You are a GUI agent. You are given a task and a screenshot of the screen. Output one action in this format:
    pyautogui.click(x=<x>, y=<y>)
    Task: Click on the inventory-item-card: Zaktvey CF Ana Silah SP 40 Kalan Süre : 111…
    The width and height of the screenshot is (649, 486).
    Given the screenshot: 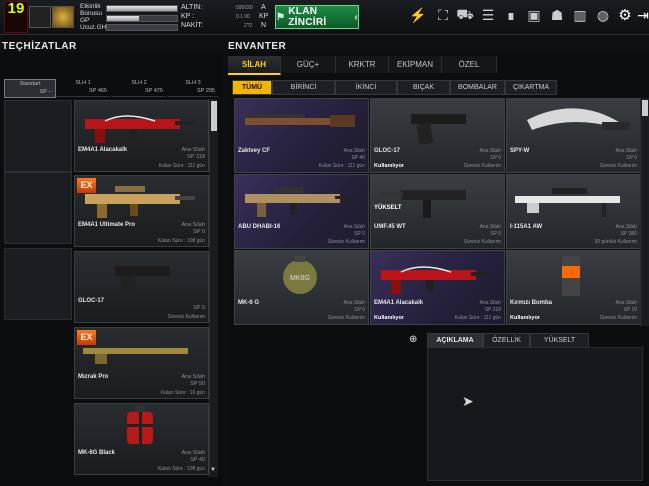 What is the action you would take?
    pyautogui.click(x=301, y=135)
    